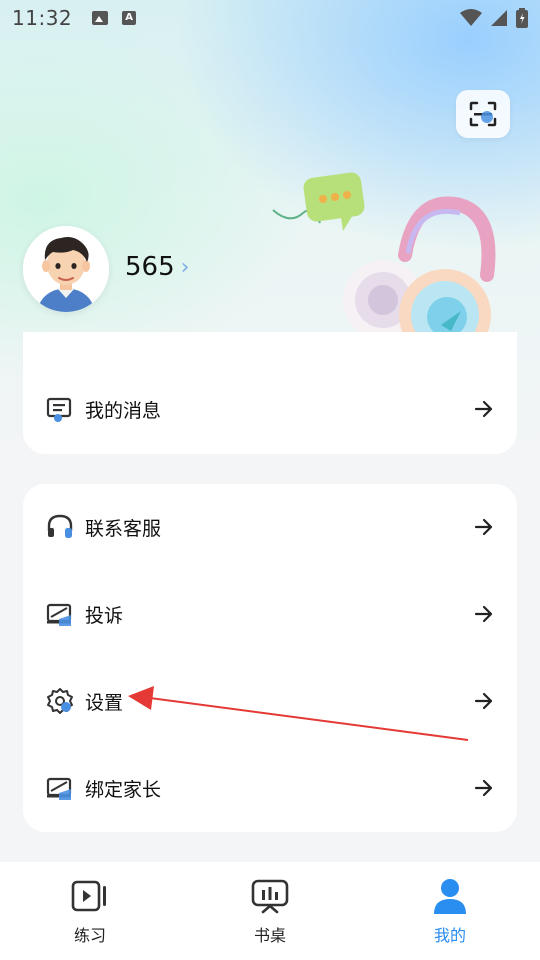 This screenshot has height=960, width=540. Describe the element at coordinates (129, 18) in the screenshot. I see `a-icon: A` at that location.